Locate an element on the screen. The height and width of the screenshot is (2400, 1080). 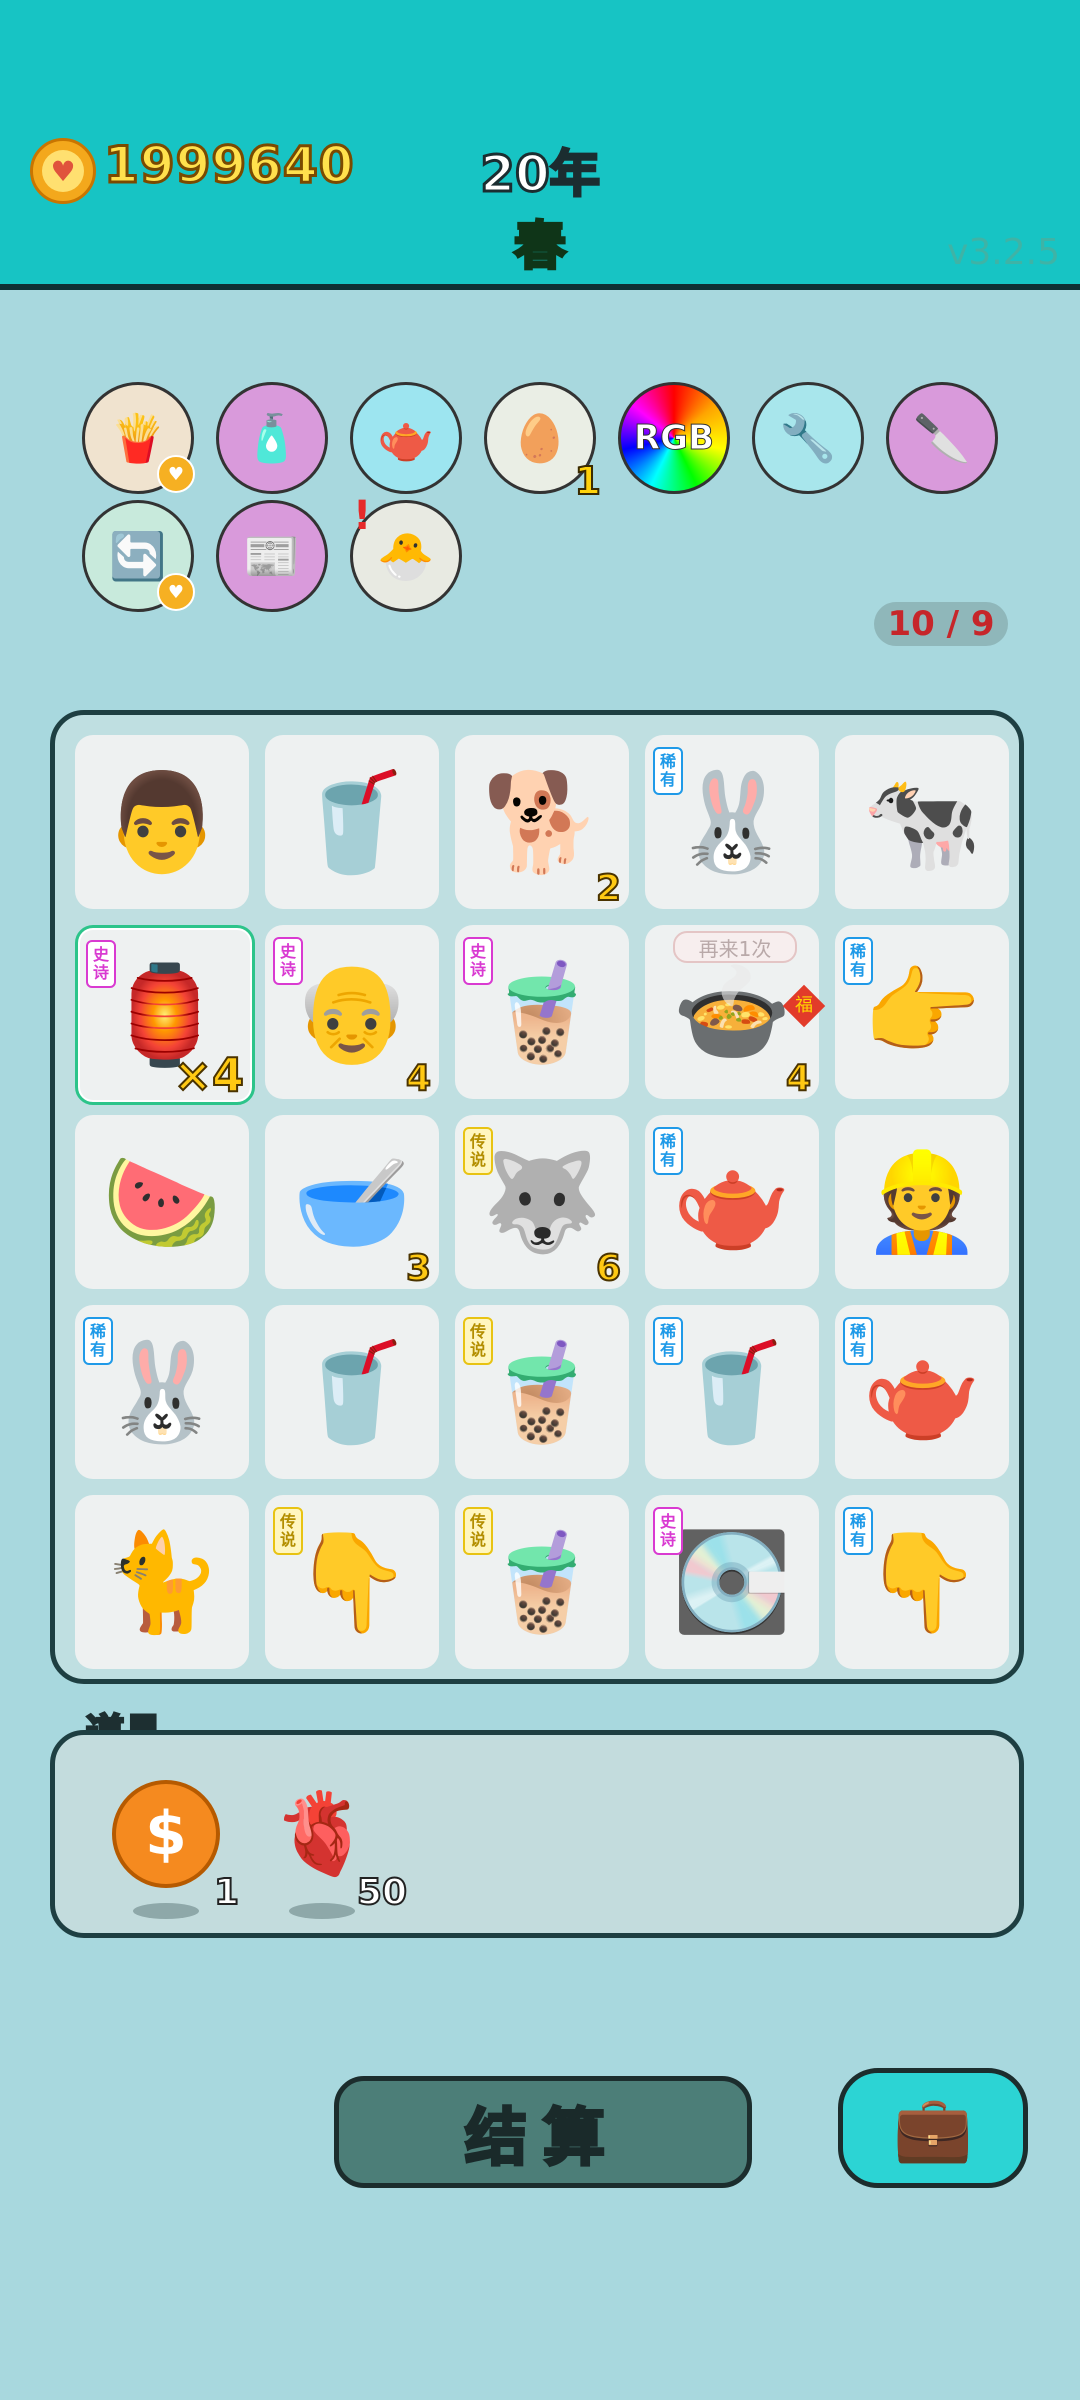
board-cell-old-man-face: 👴 史诗 4 is located at coordinates (352, 1012).